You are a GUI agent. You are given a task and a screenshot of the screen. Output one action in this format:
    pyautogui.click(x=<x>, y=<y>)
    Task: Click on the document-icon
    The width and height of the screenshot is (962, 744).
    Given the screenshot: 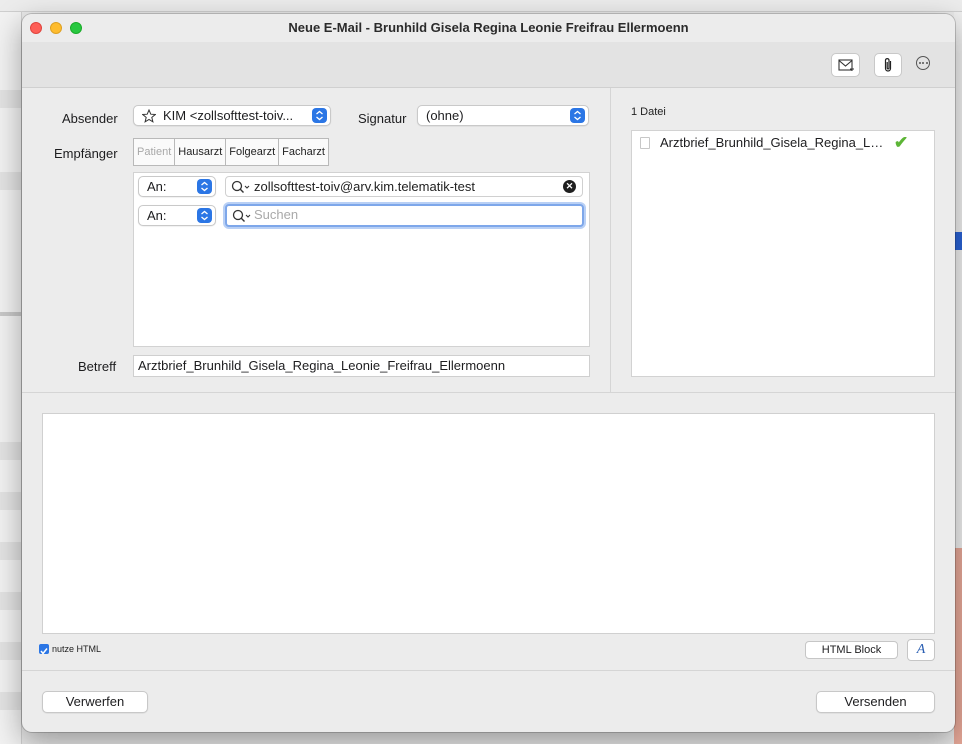 What is the action you would take?
    pyautogui.click(x=645, y=143)
    